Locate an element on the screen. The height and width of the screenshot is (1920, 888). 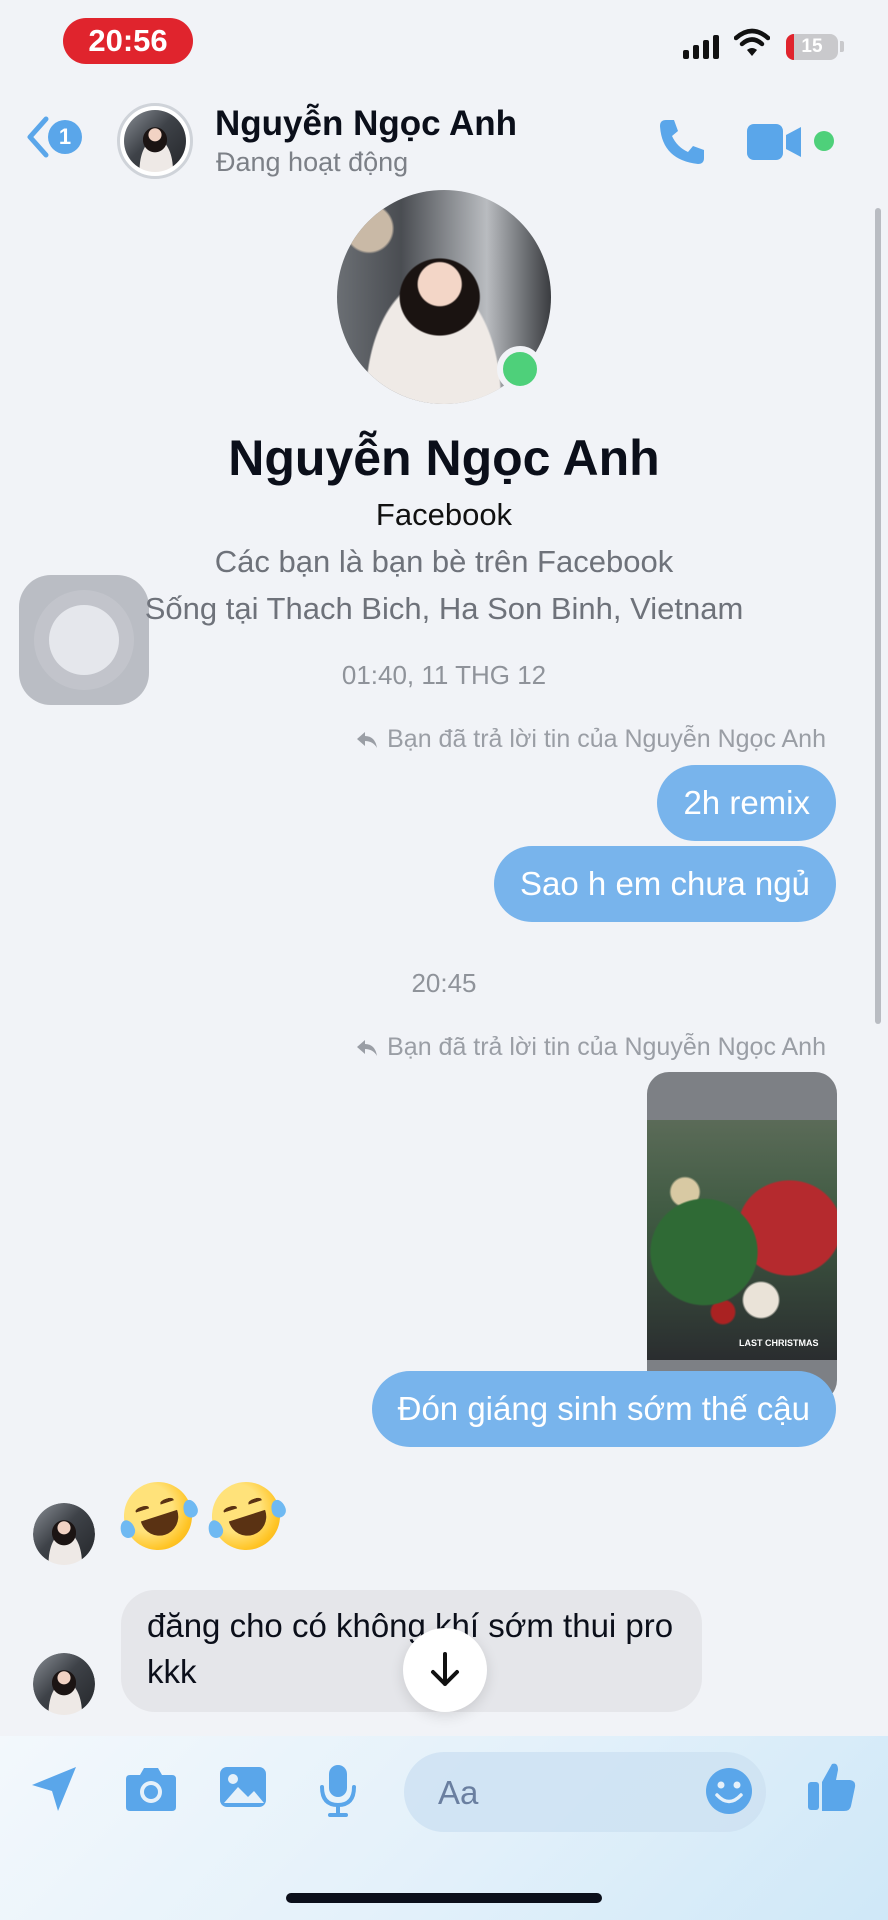
shared-video: LAST CHRISTMAS is located at coordinates (742, 1237).